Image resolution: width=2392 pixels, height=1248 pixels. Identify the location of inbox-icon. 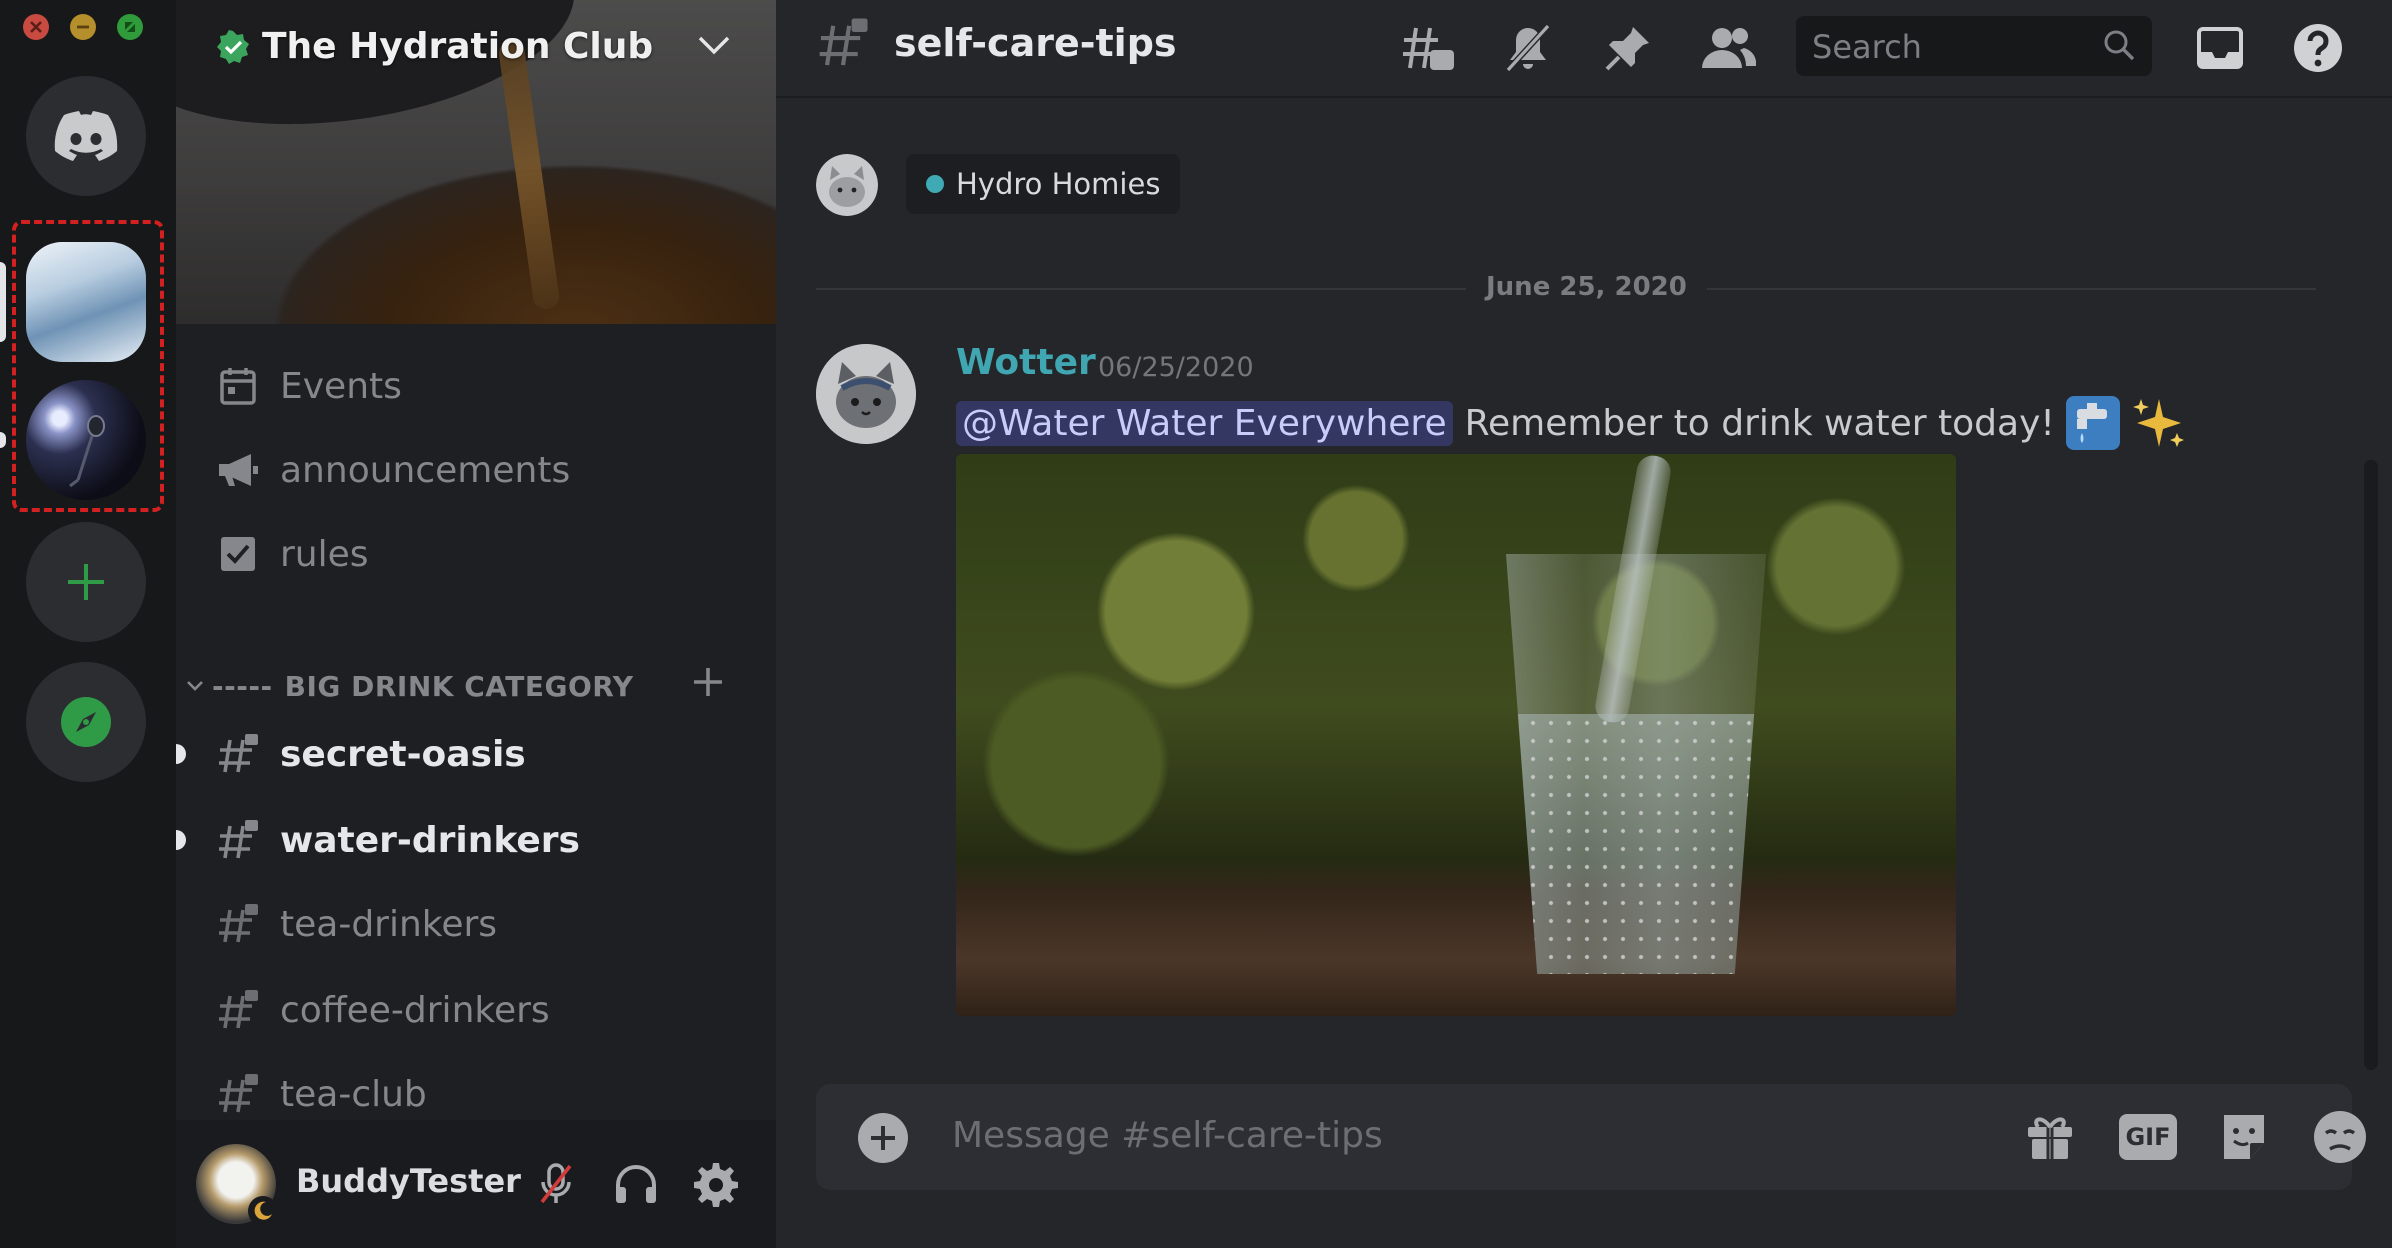
(2220, 48).